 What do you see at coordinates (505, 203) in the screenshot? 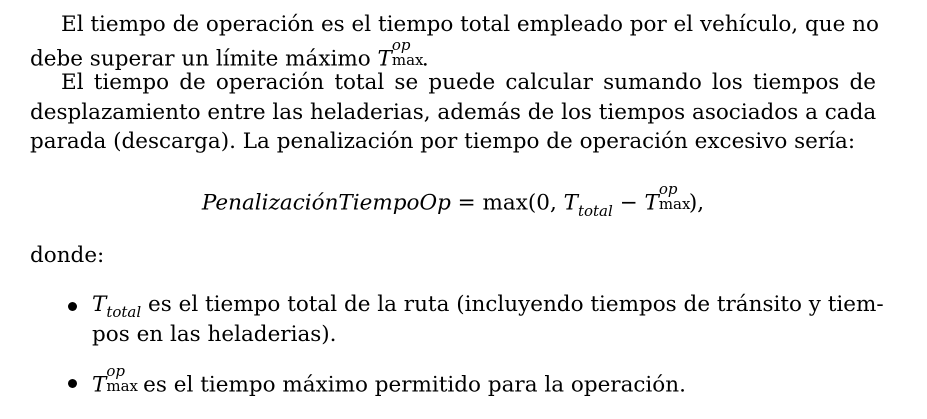
I see `equation-max-function: max` at bounding box center [505, 203].